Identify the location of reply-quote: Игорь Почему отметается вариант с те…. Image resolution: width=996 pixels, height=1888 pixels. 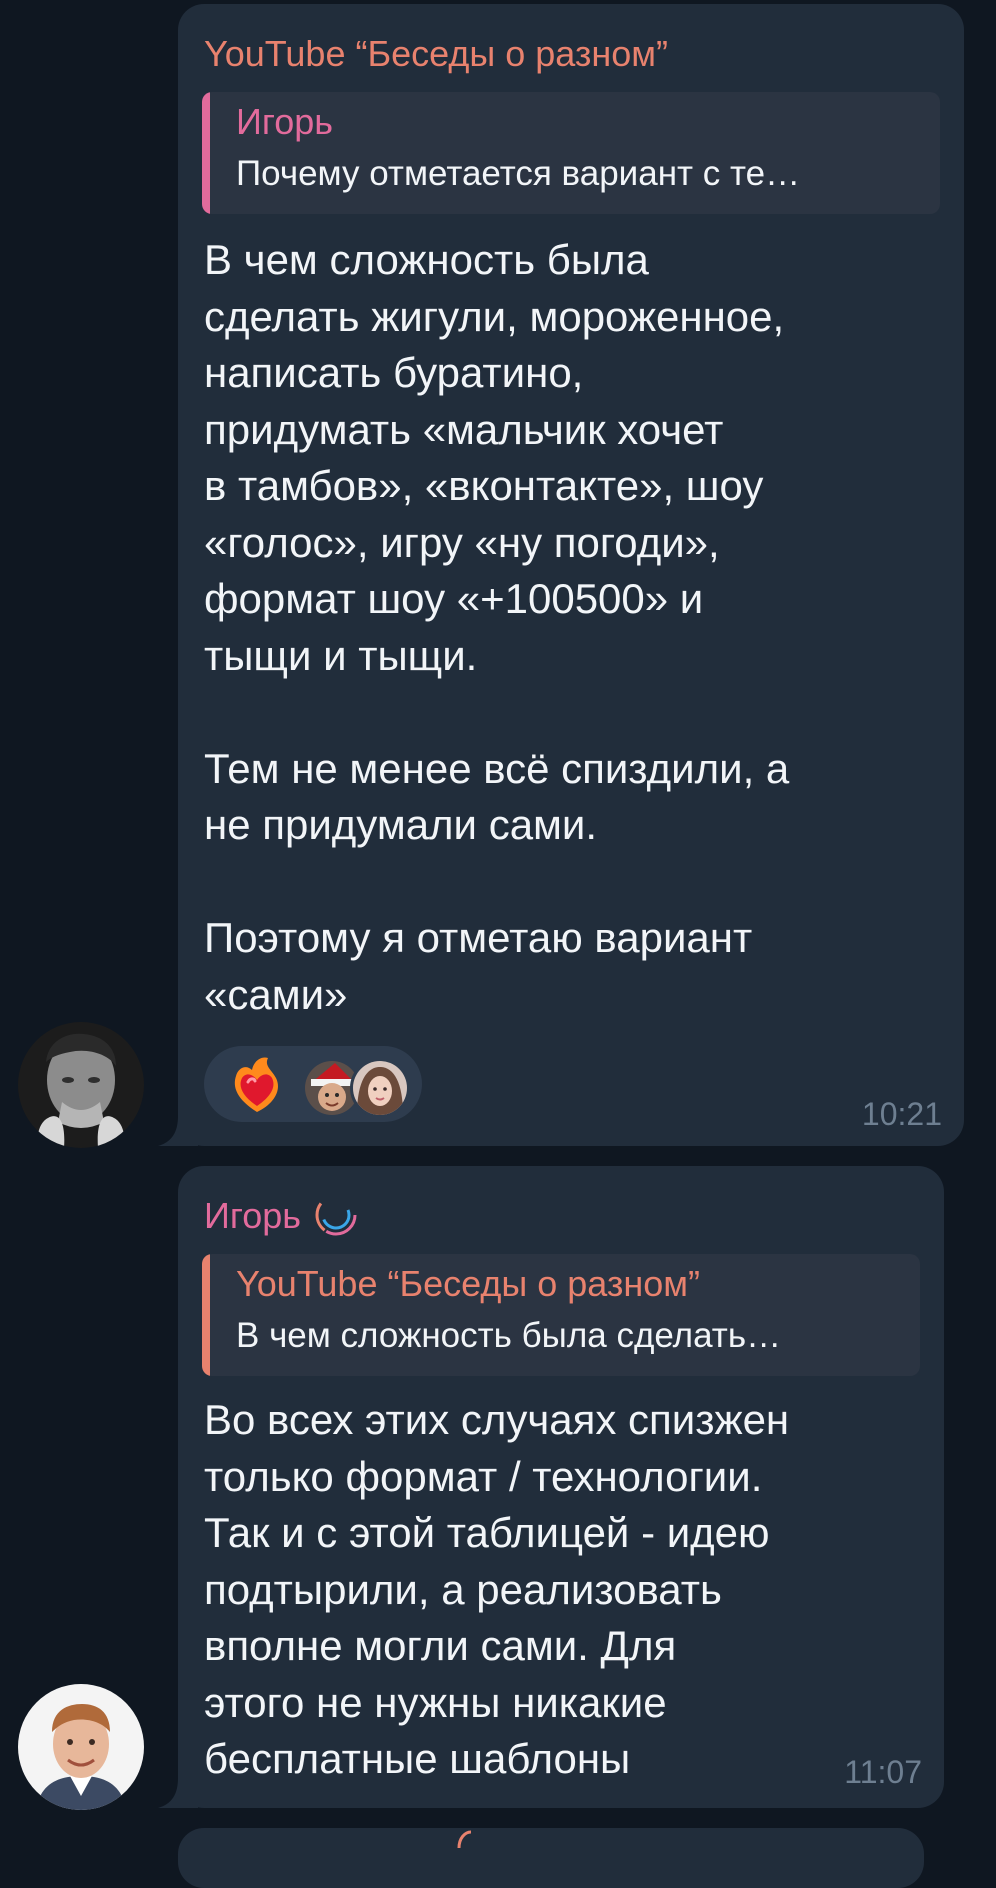
(571, 153).